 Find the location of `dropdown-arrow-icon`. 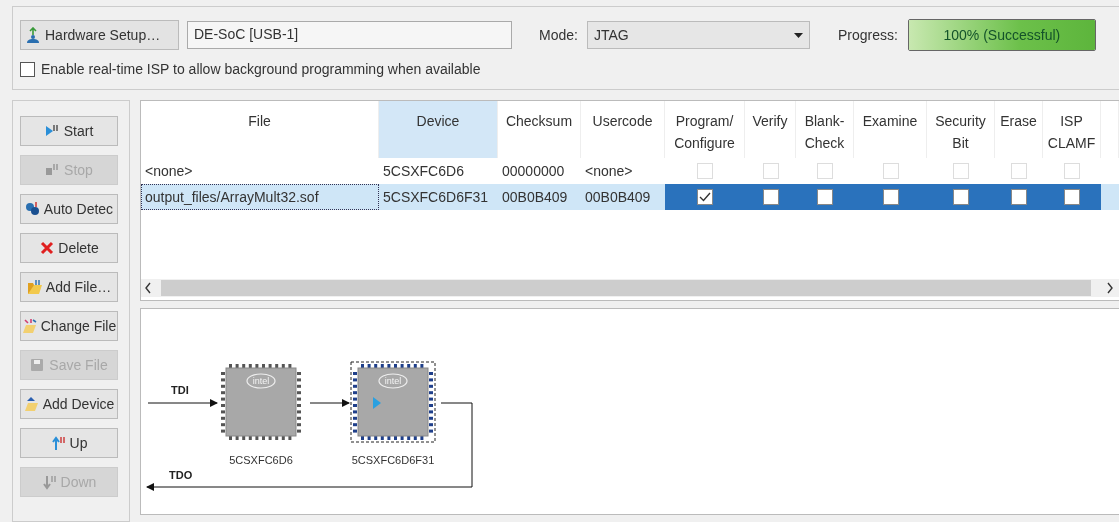

dropdown-arrow-icon is located at coordinates (798, 35).